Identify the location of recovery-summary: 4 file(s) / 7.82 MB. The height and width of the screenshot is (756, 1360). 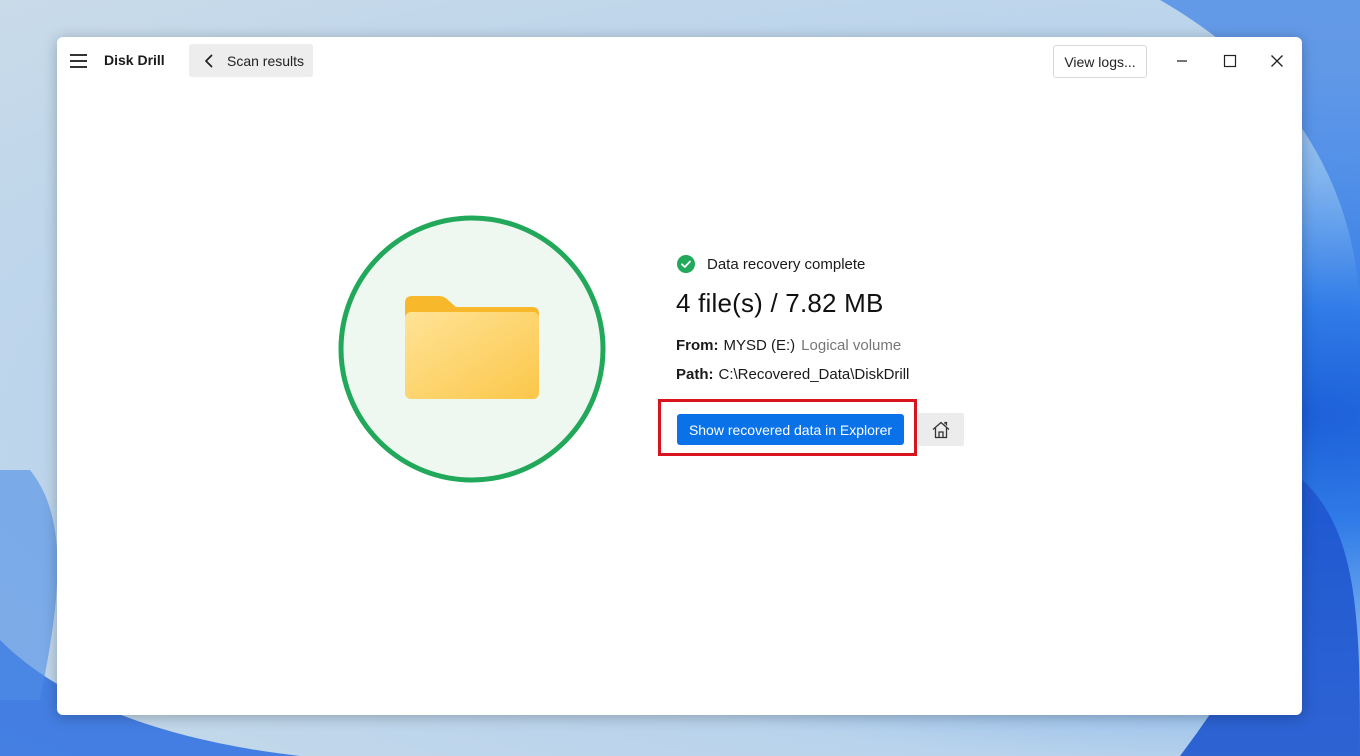
(780, 303).